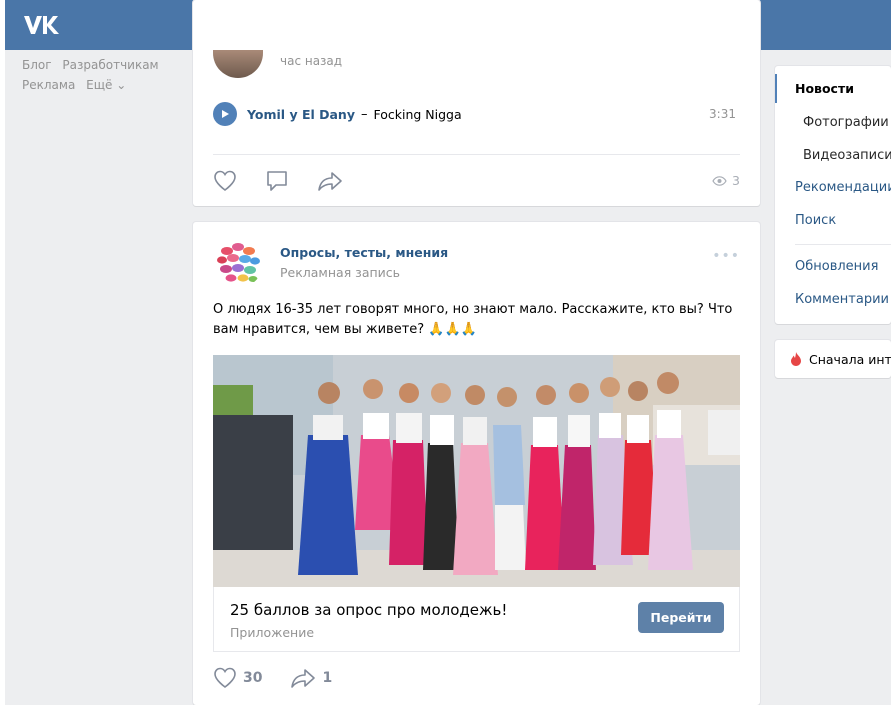 The width and height of the screenshot is (891, 705). What do you see at coordinates (364, 252) in the screenshot?
I see `group-name: Опросы, тесты, мнения` at bounding box center [364, 252].